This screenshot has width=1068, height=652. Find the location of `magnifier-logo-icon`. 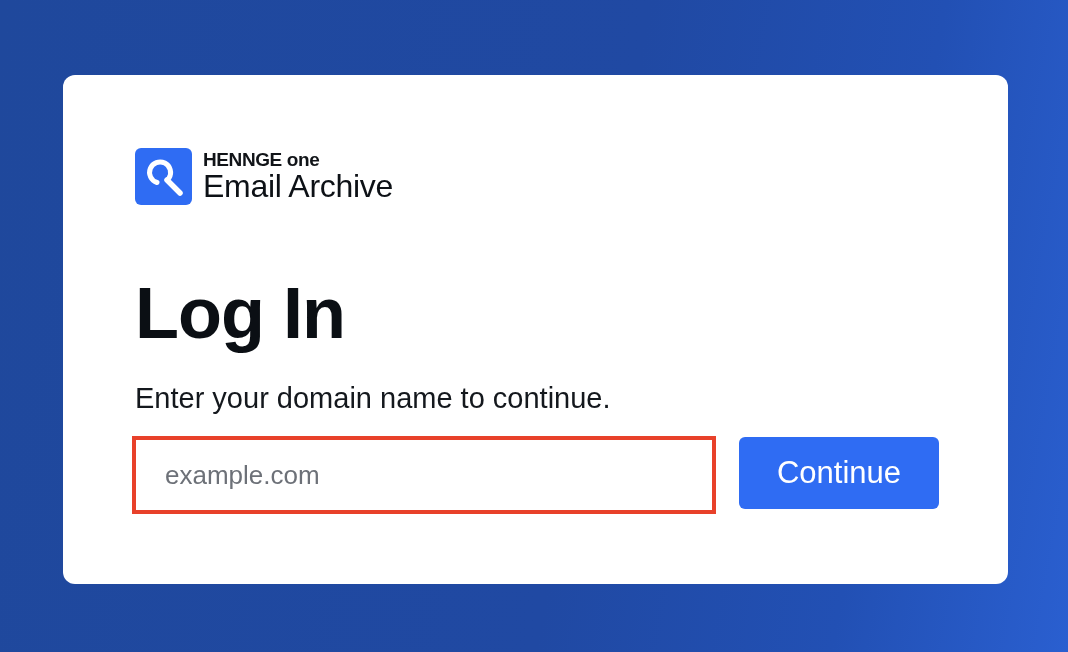

magnifier-logo-icon is located at coordinates (163, 176).